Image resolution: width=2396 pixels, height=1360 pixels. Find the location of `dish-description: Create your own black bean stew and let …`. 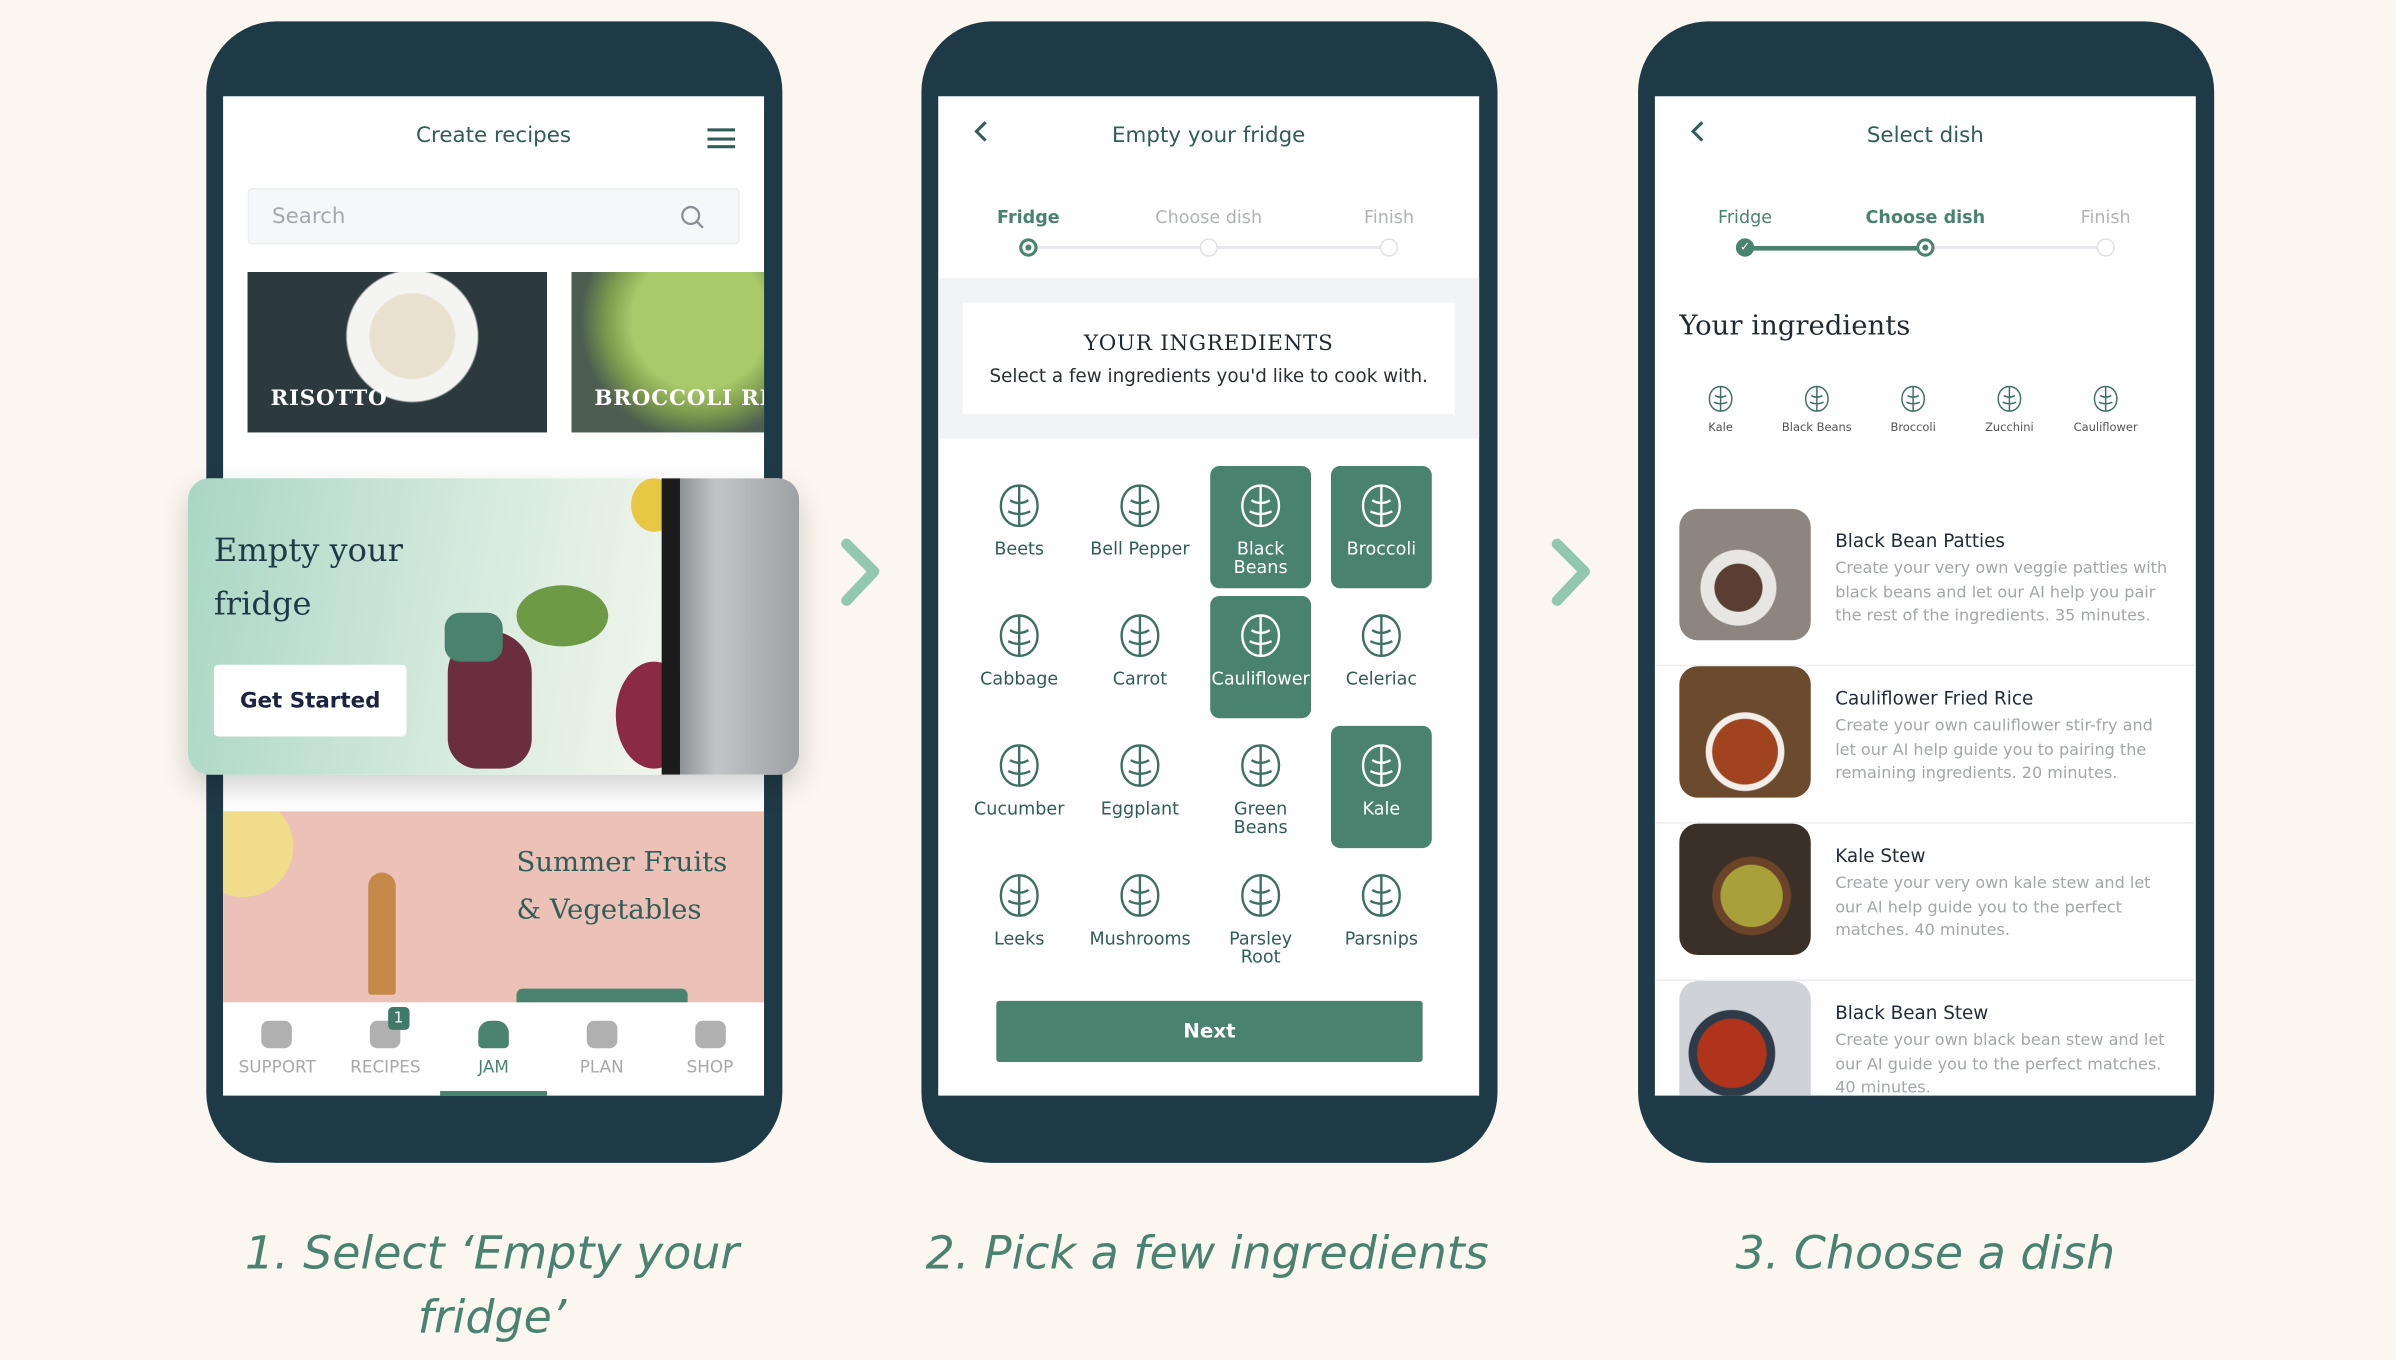

dish-description: Create your own black bean stew and let … is located at coordinates (2000, 1063).